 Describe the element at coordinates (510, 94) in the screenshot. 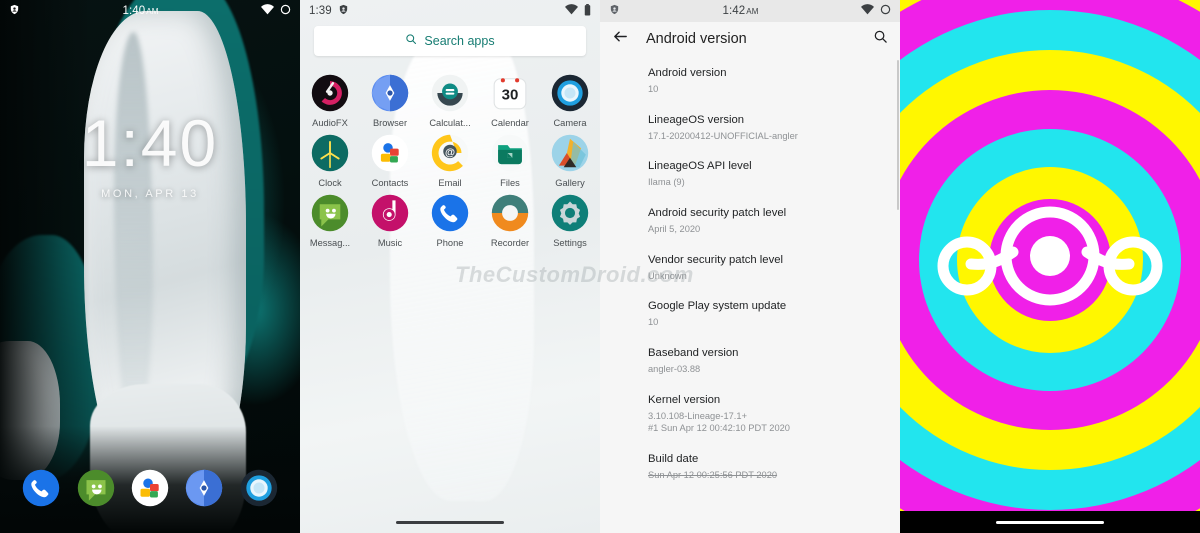

I see `svg-text: 30` at that location.